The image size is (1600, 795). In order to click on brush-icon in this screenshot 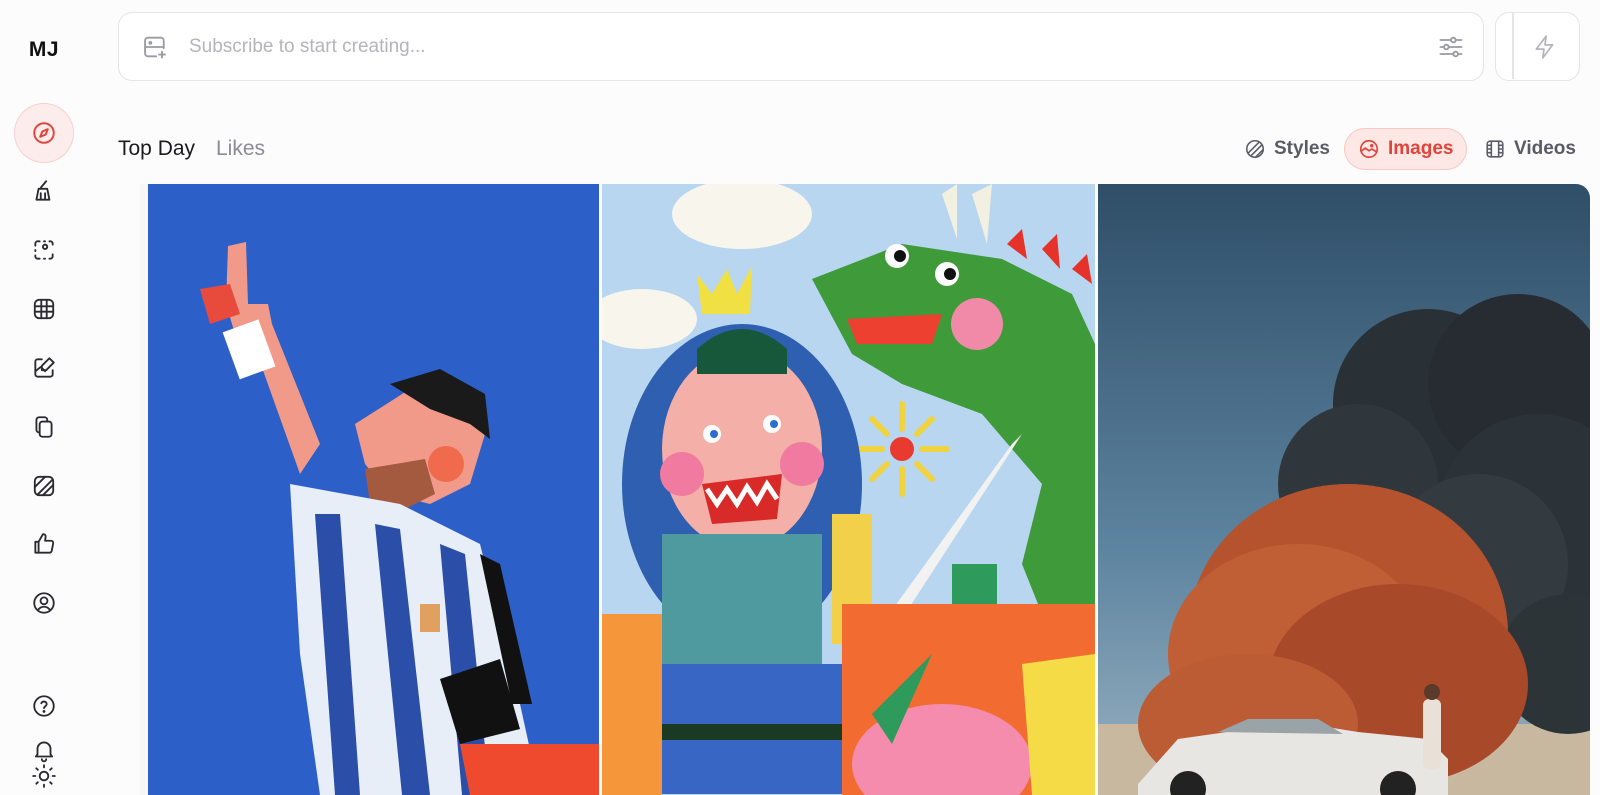, I will do `click(43, 190)`.